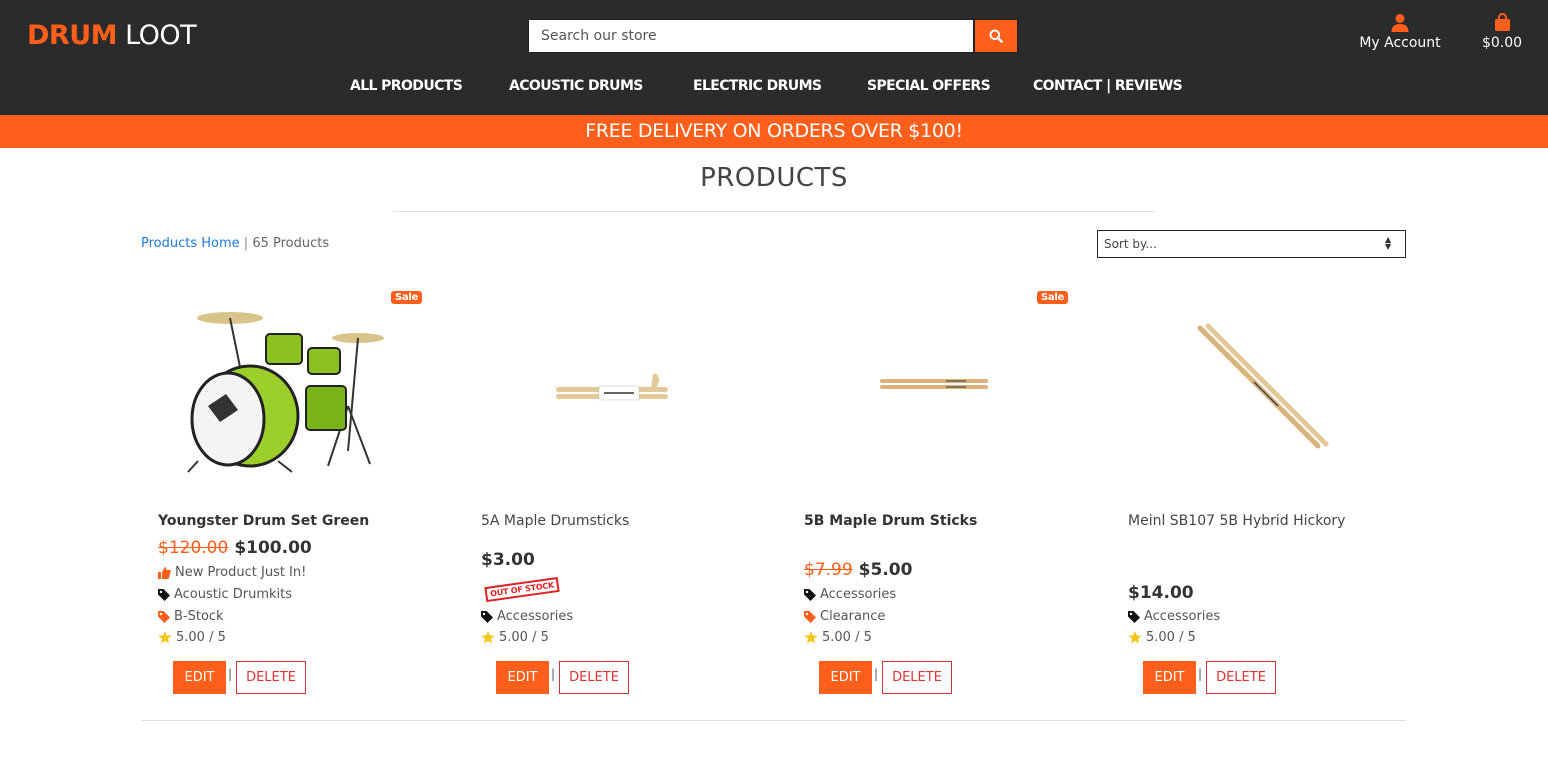  Describe the element at coordinates (190, 243) in the screenshot. I see `breadcrumb-products-home: Products Home` at that location.